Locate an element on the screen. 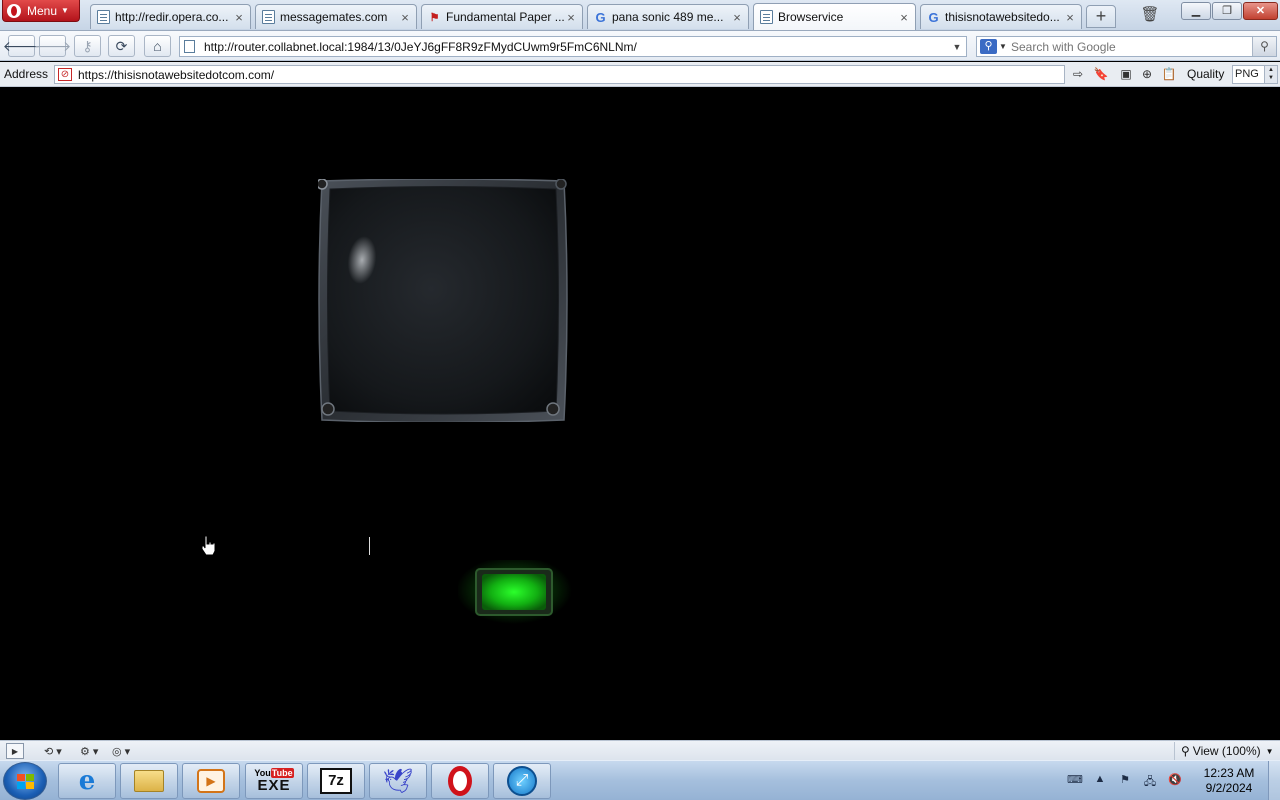 The image size is (1280, 800). reload-button: ⟳ is located at coordinates (121, 46).